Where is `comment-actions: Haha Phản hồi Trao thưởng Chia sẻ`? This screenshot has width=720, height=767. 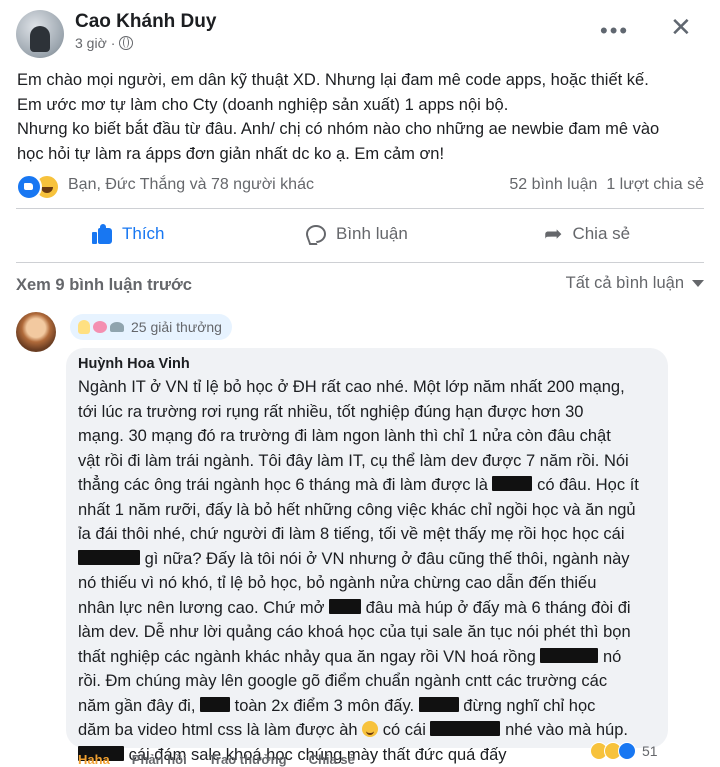 comment-actions: Haha Phản hồi Trao thưởng Chia sẻ is located at coordinates (216, 759).